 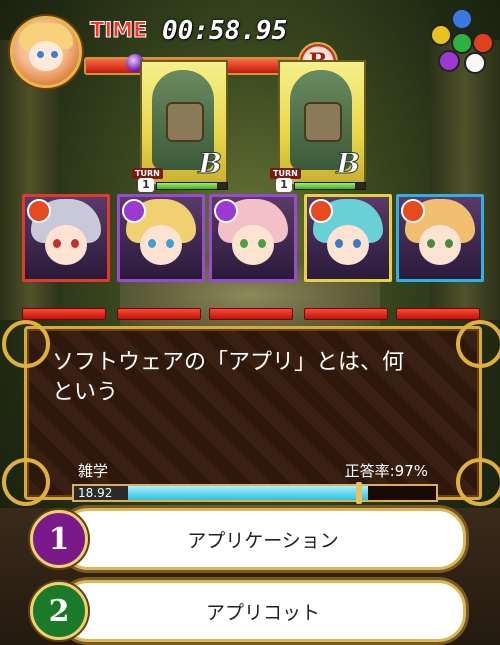 I want to click on question-line: という, so click(x=85, y=392).